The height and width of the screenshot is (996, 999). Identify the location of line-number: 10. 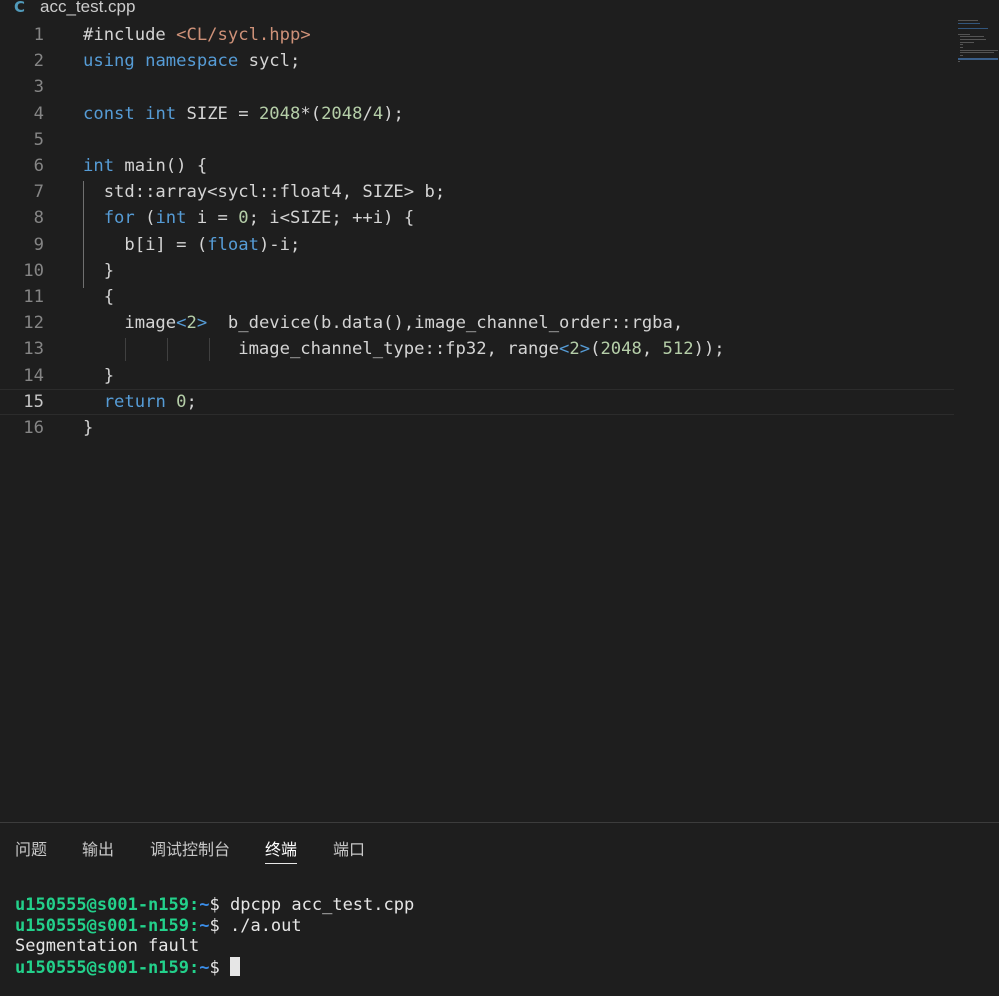
(33, 270).